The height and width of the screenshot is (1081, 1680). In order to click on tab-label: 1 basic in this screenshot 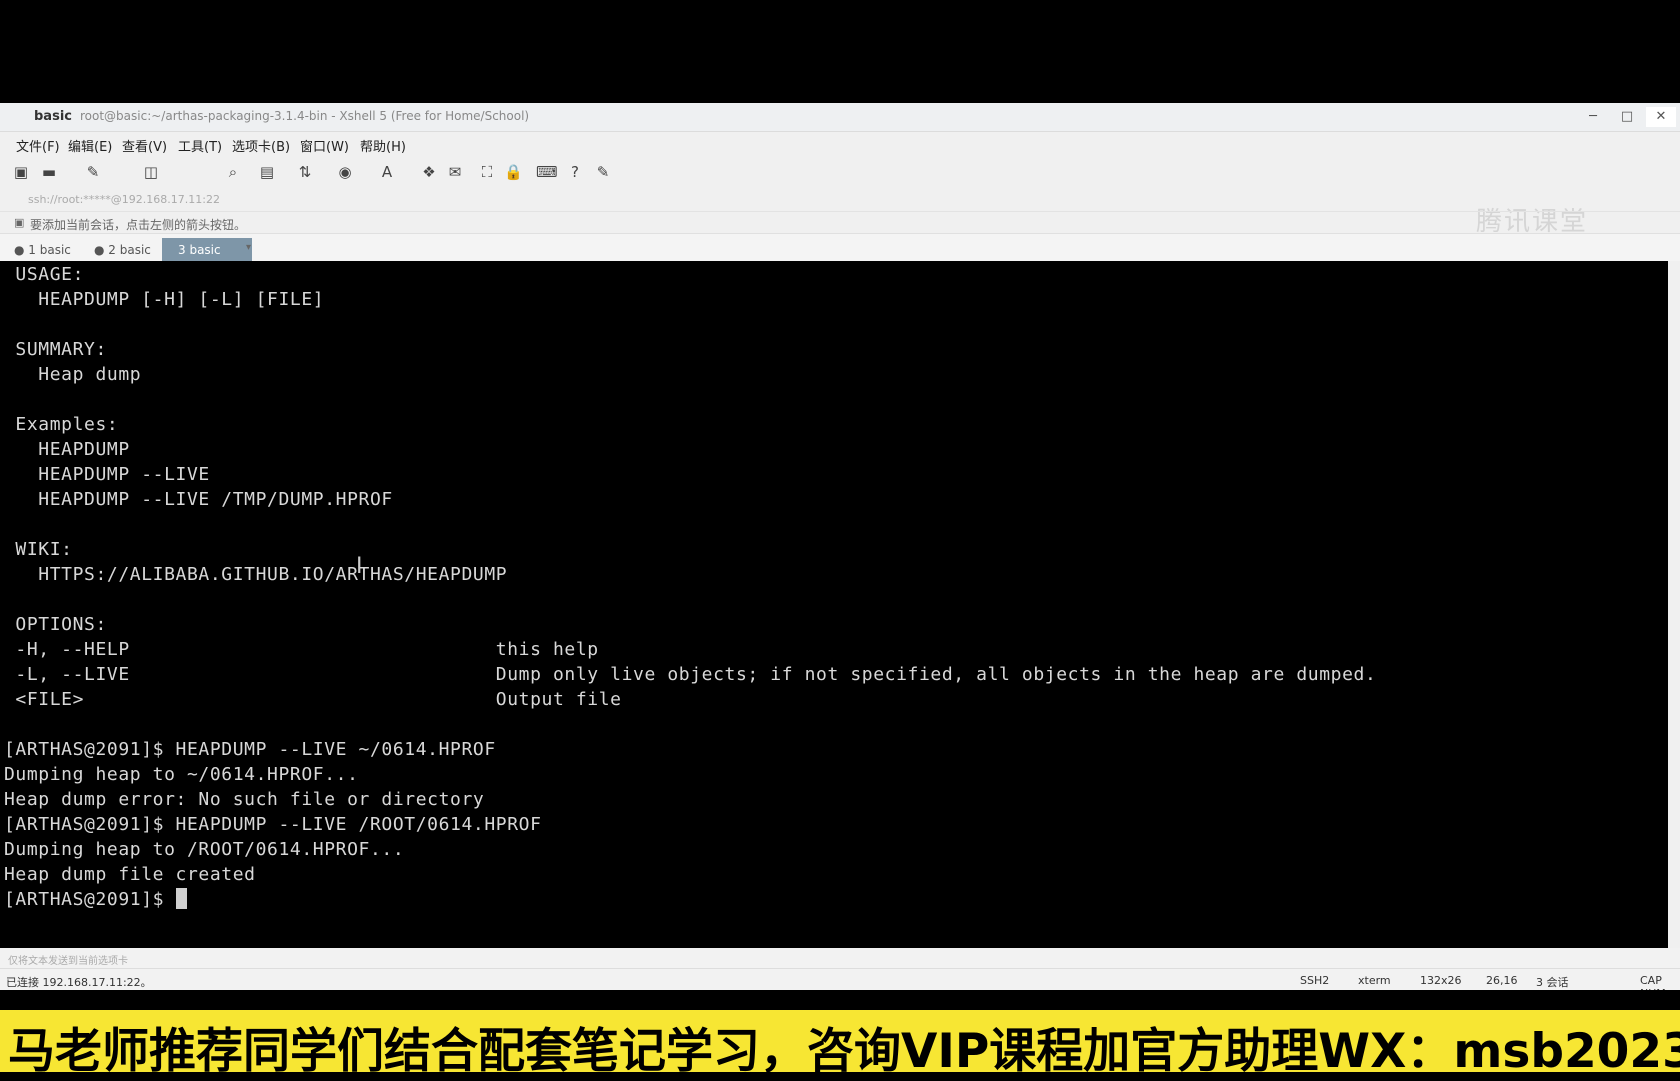, I will do `click(49, 250)`.